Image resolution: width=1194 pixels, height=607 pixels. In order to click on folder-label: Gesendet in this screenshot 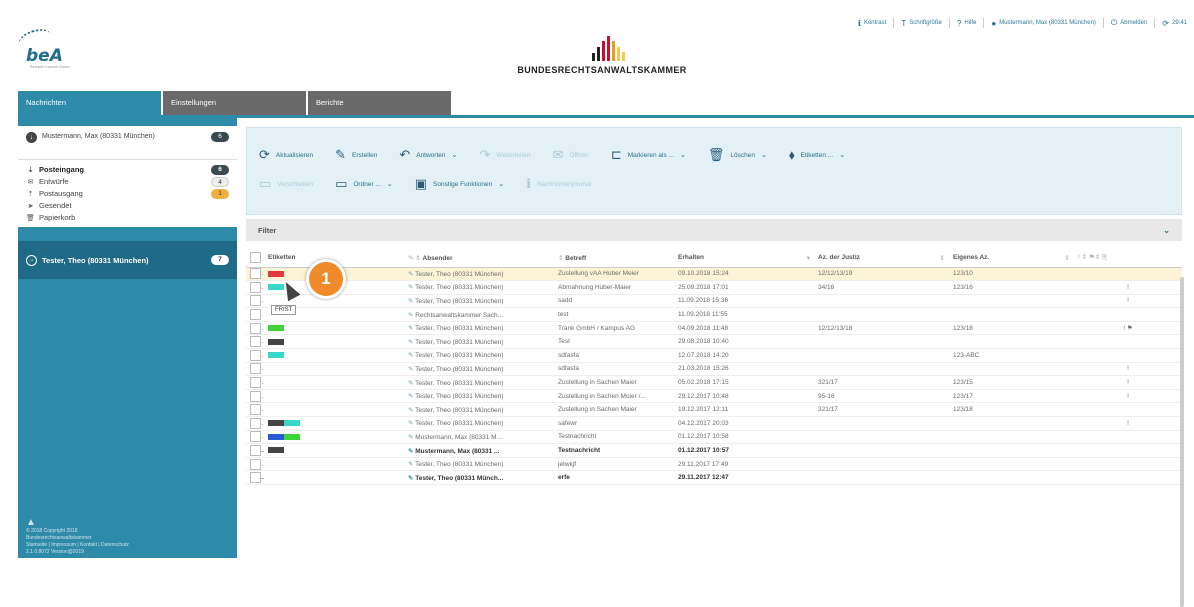, I will do `click(55, 205)`.